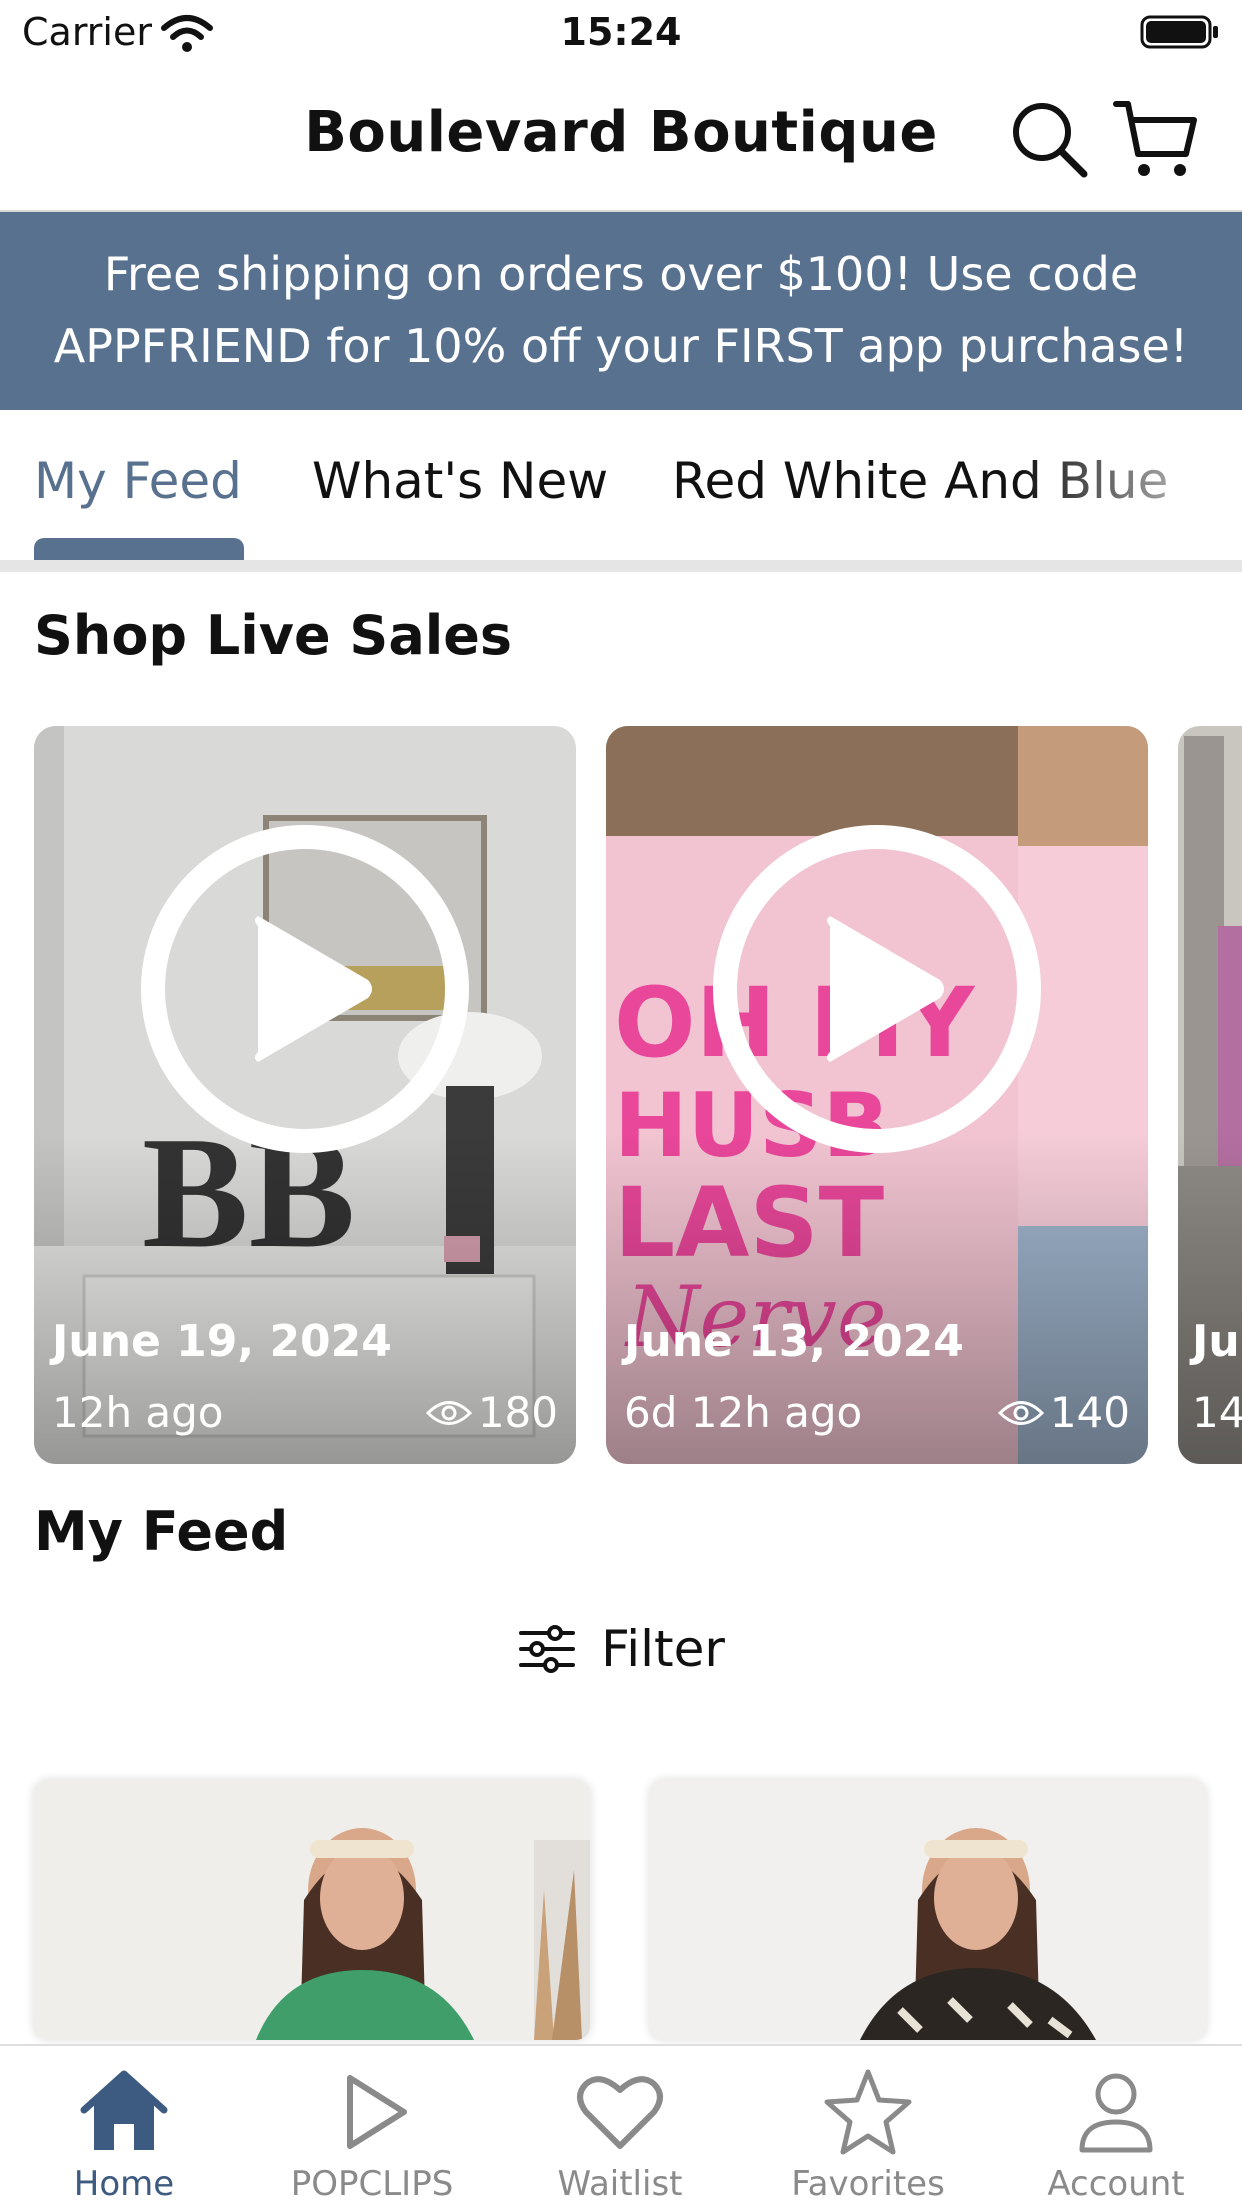 The height and width of the screenshot is (2208, 1242). Describe the element at coordinates (222, 1341) in the screenshot. I see `live-sale-date: June 19, 2024` at that location.